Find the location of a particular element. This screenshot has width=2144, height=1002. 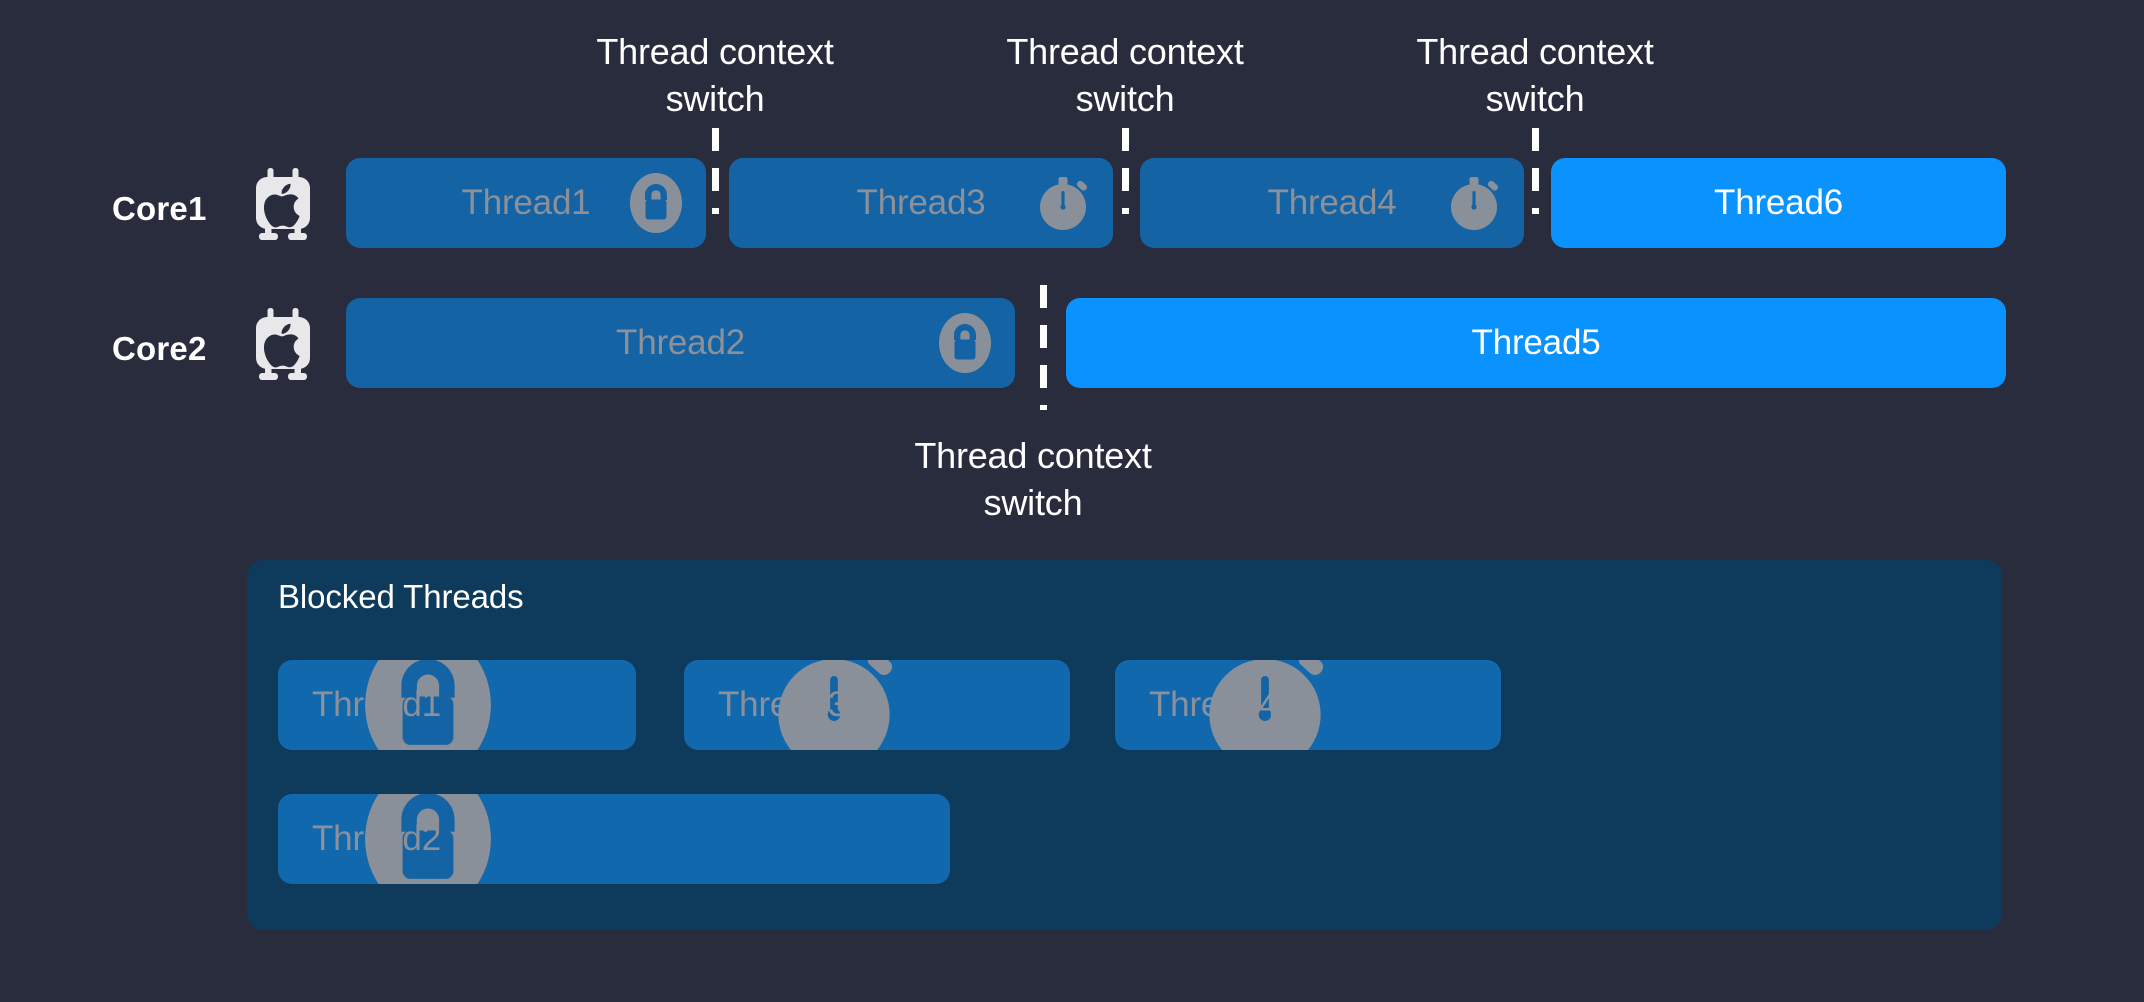

thread-label: Thread6 is located at coordinates (1778, 202).